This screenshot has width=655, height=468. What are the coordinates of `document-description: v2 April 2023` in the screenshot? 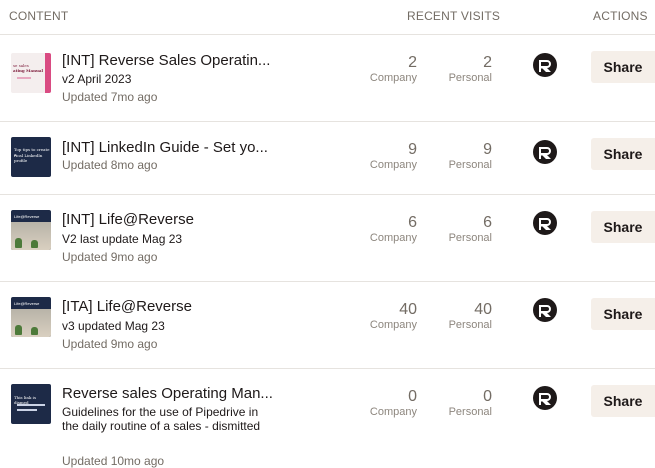 It's located at (97, 79).